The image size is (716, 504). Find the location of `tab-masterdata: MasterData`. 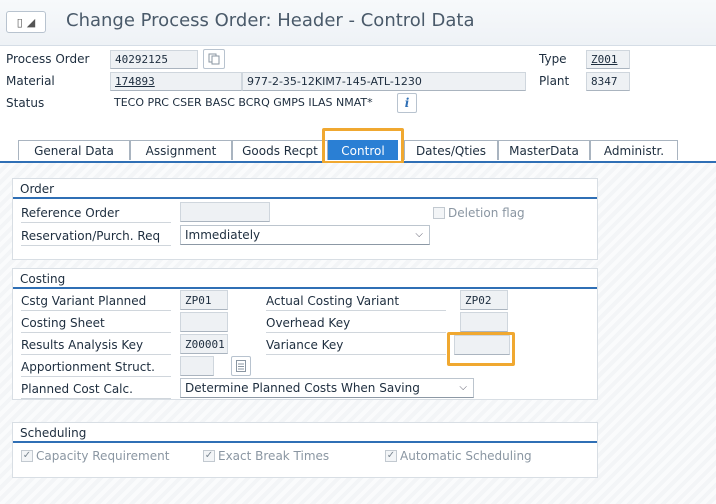

tab-masterdata: MasterData is located at coordinates (544, 150).